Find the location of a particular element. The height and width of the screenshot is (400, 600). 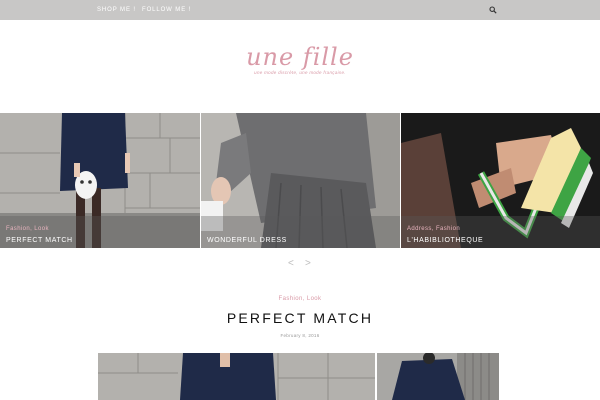

post-category: Fashion, Look is located at coordinates (300, 299).